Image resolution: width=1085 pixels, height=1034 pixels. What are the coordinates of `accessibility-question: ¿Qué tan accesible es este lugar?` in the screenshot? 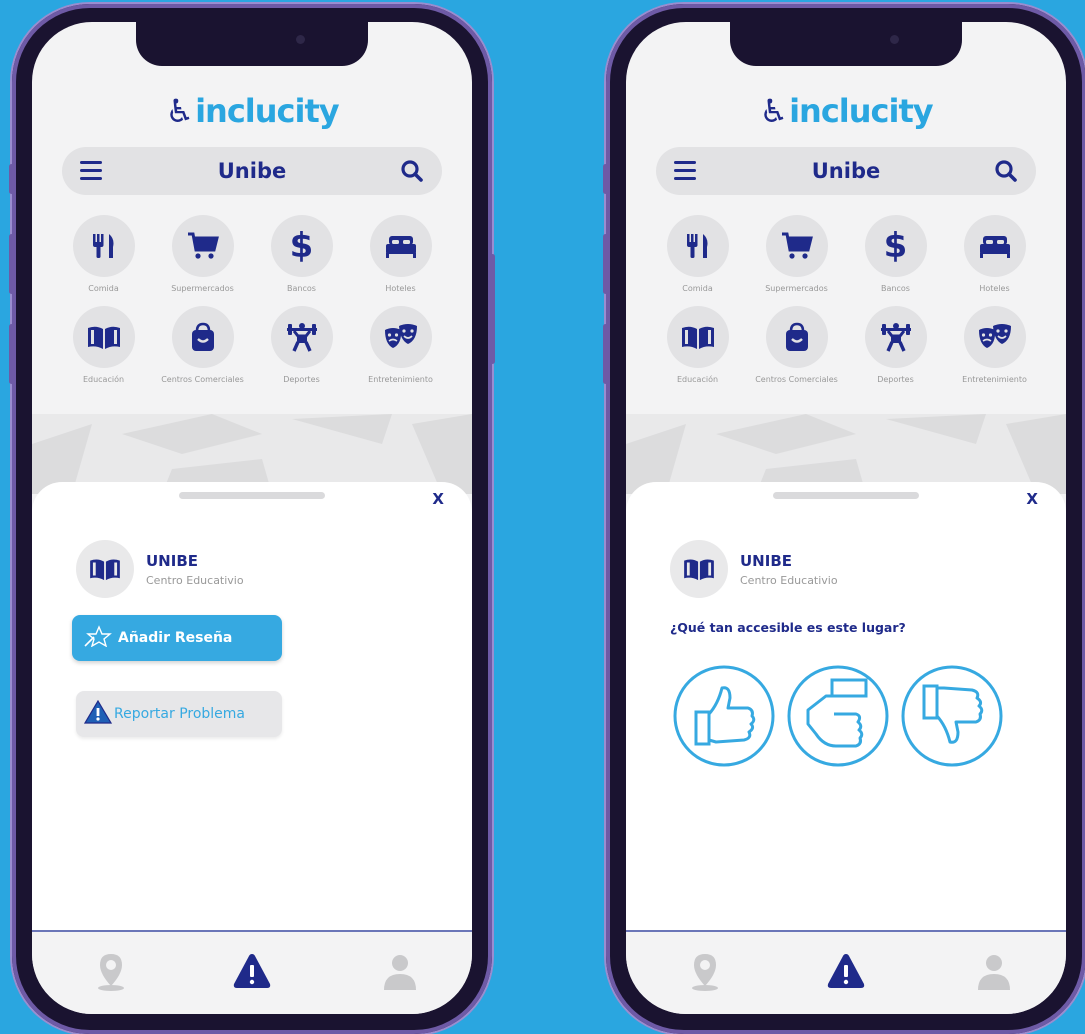 It's located at (788, 627).